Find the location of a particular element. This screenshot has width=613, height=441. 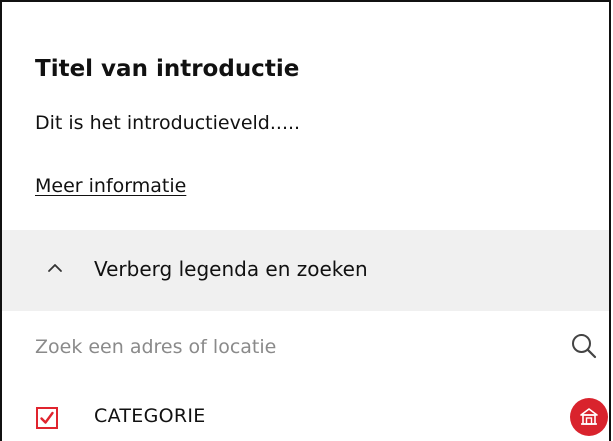

category-building-badge is located at coordinates (589, 417).